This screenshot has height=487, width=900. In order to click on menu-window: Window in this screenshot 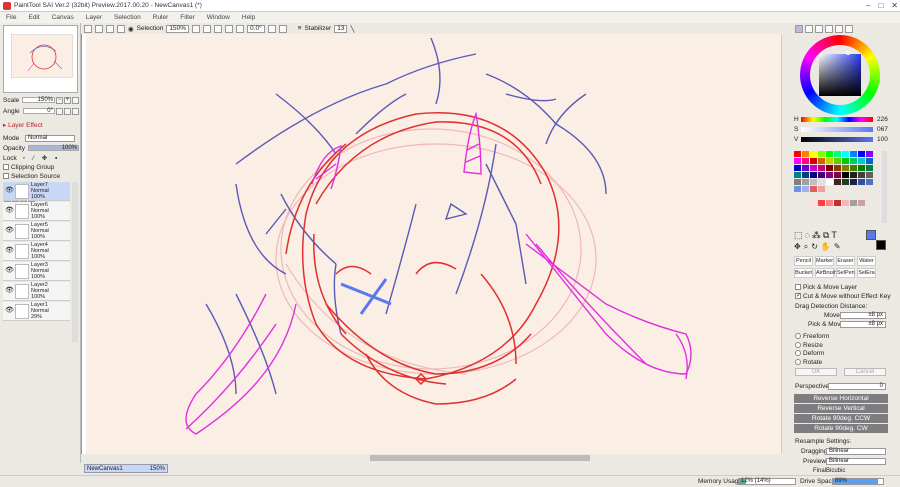, I will do `click(218, 17)`.